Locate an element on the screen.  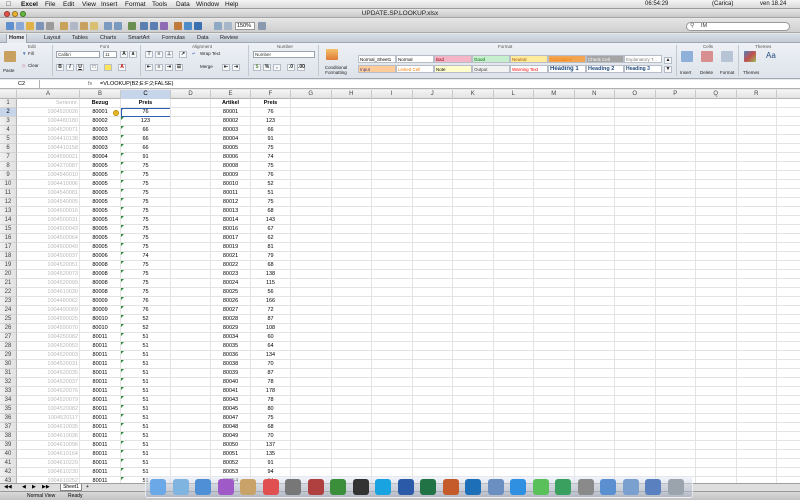
dock-calculator-icon is located at coordinates (293, 487).